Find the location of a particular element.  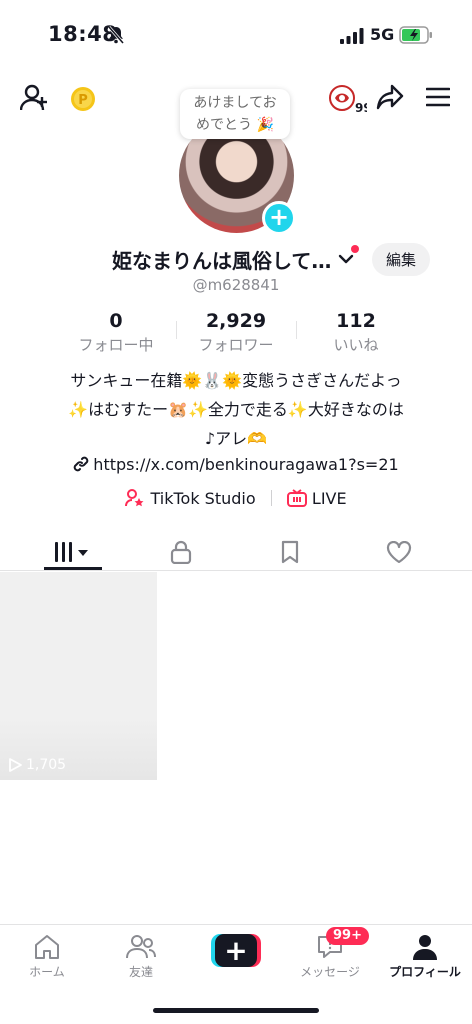

video-thumbnail is located at coordinates (78, 676).